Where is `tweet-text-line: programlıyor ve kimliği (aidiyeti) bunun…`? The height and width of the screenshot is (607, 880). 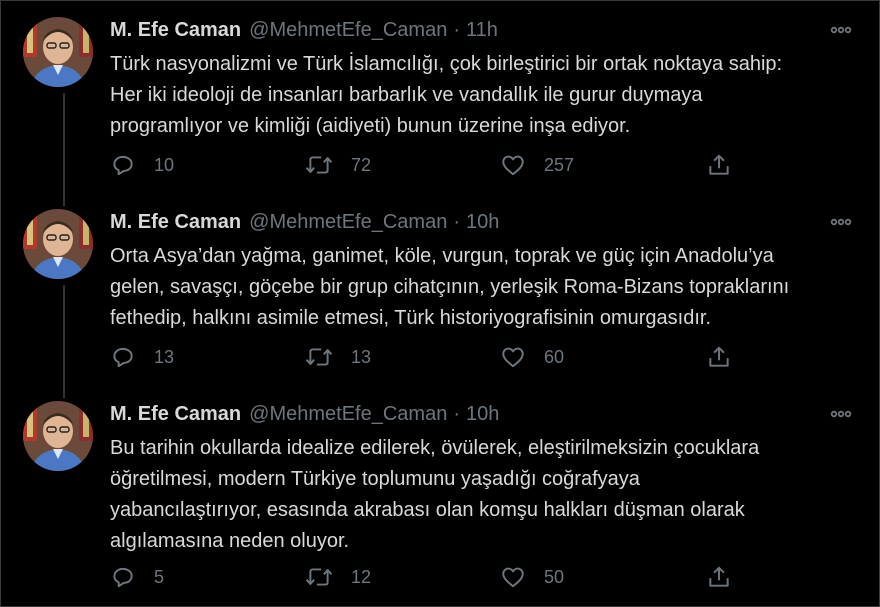 tweet-text-line: programlıyor ve kimliği (aidiyeti) bunun… is located at coordinates (370, 126).